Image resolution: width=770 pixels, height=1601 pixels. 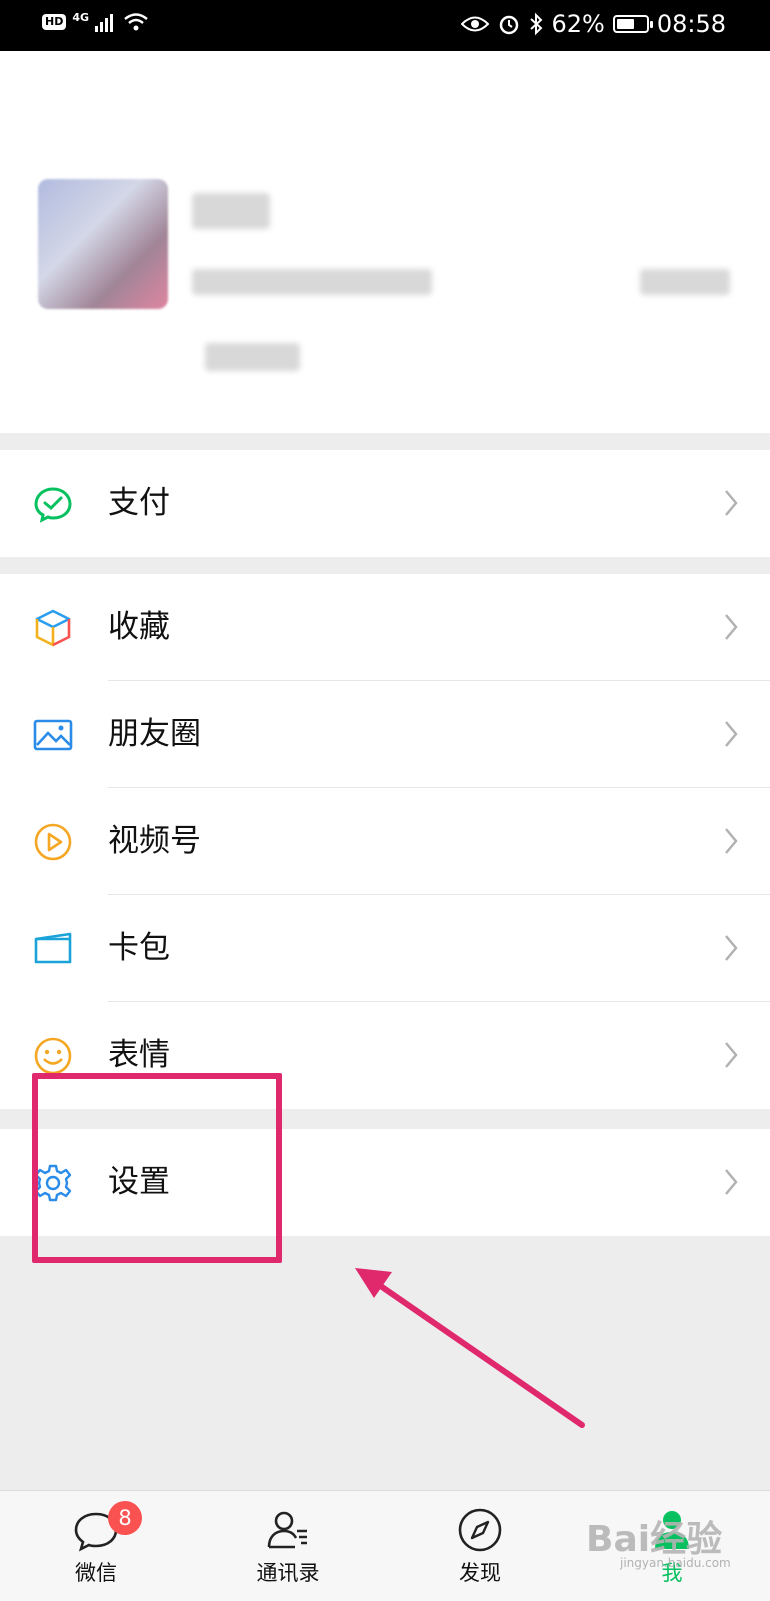 I want to click on tab-label-chats: 微信, so click(x=96, y=1573).